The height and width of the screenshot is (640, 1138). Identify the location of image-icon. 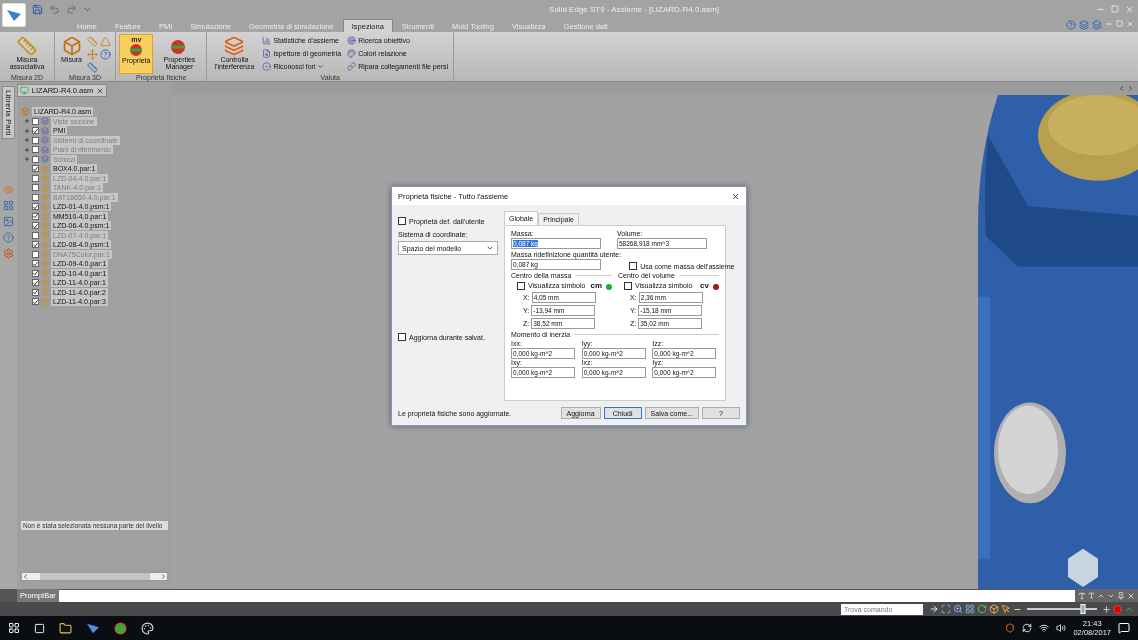
(8, 222).